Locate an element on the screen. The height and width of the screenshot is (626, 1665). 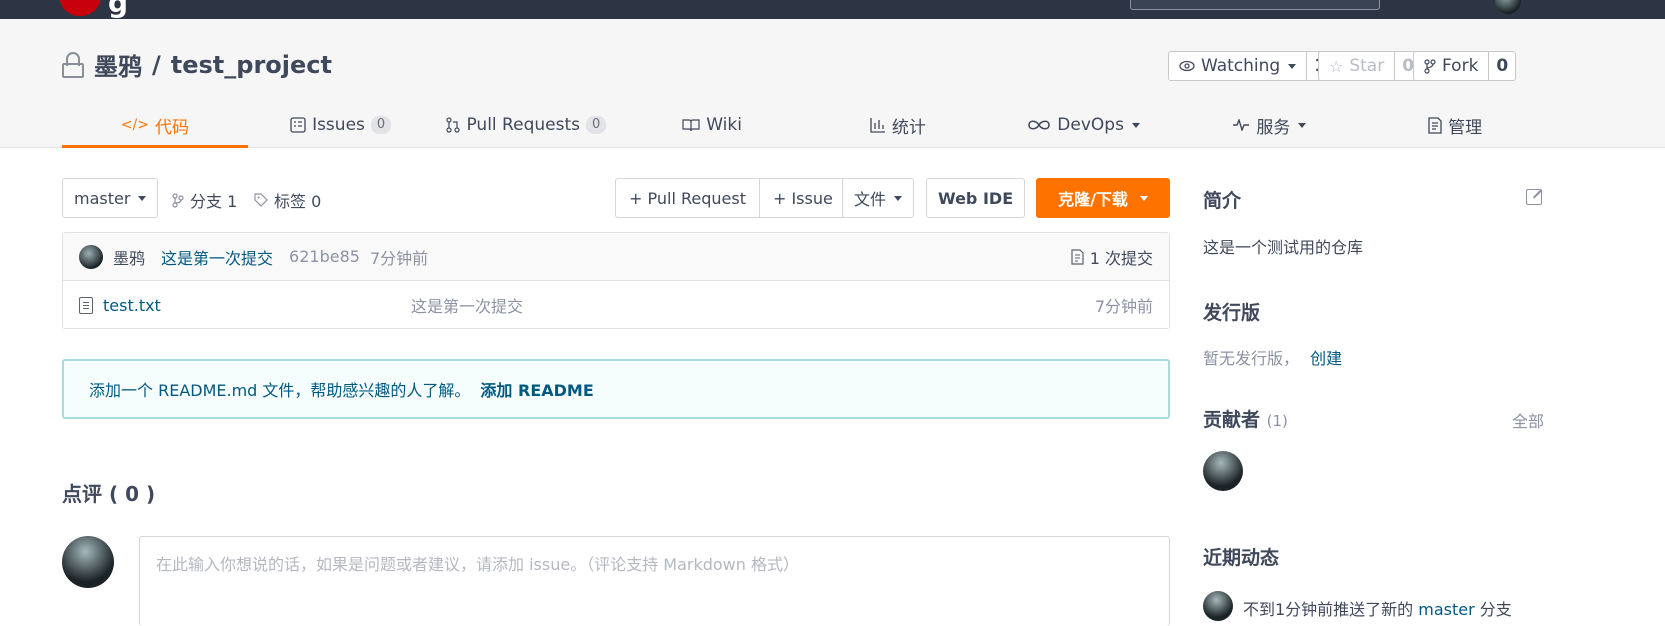
intro-text: 这是一个测试用的仓库 is located at coordinates (1283, 247).